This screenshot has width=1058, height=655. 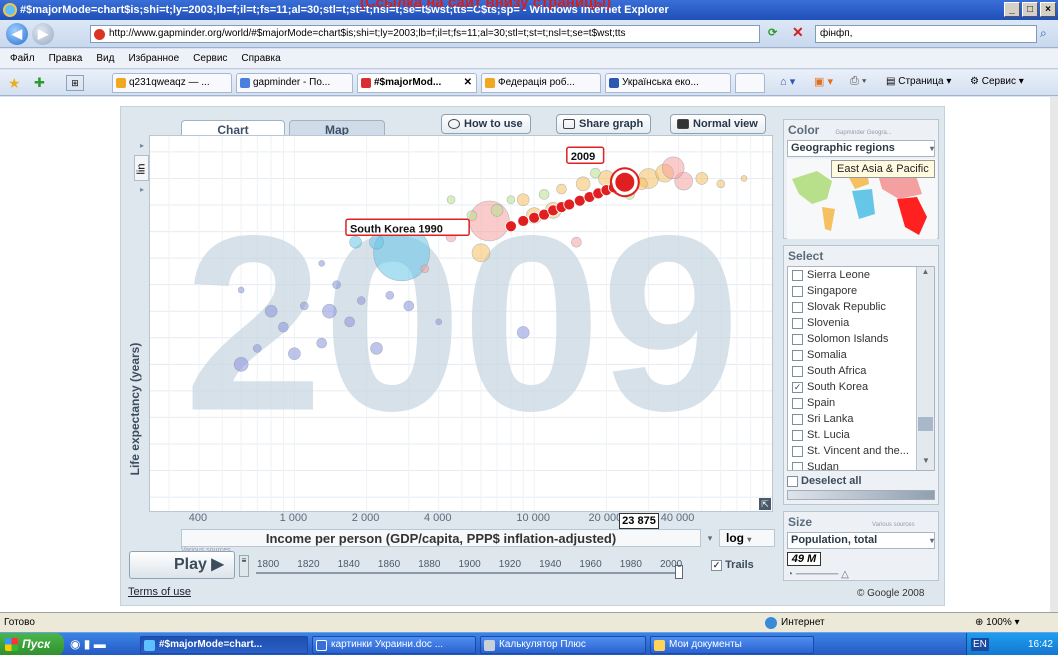 I want to click on close-tab-icon: ✕, so click(x=468, y=83).